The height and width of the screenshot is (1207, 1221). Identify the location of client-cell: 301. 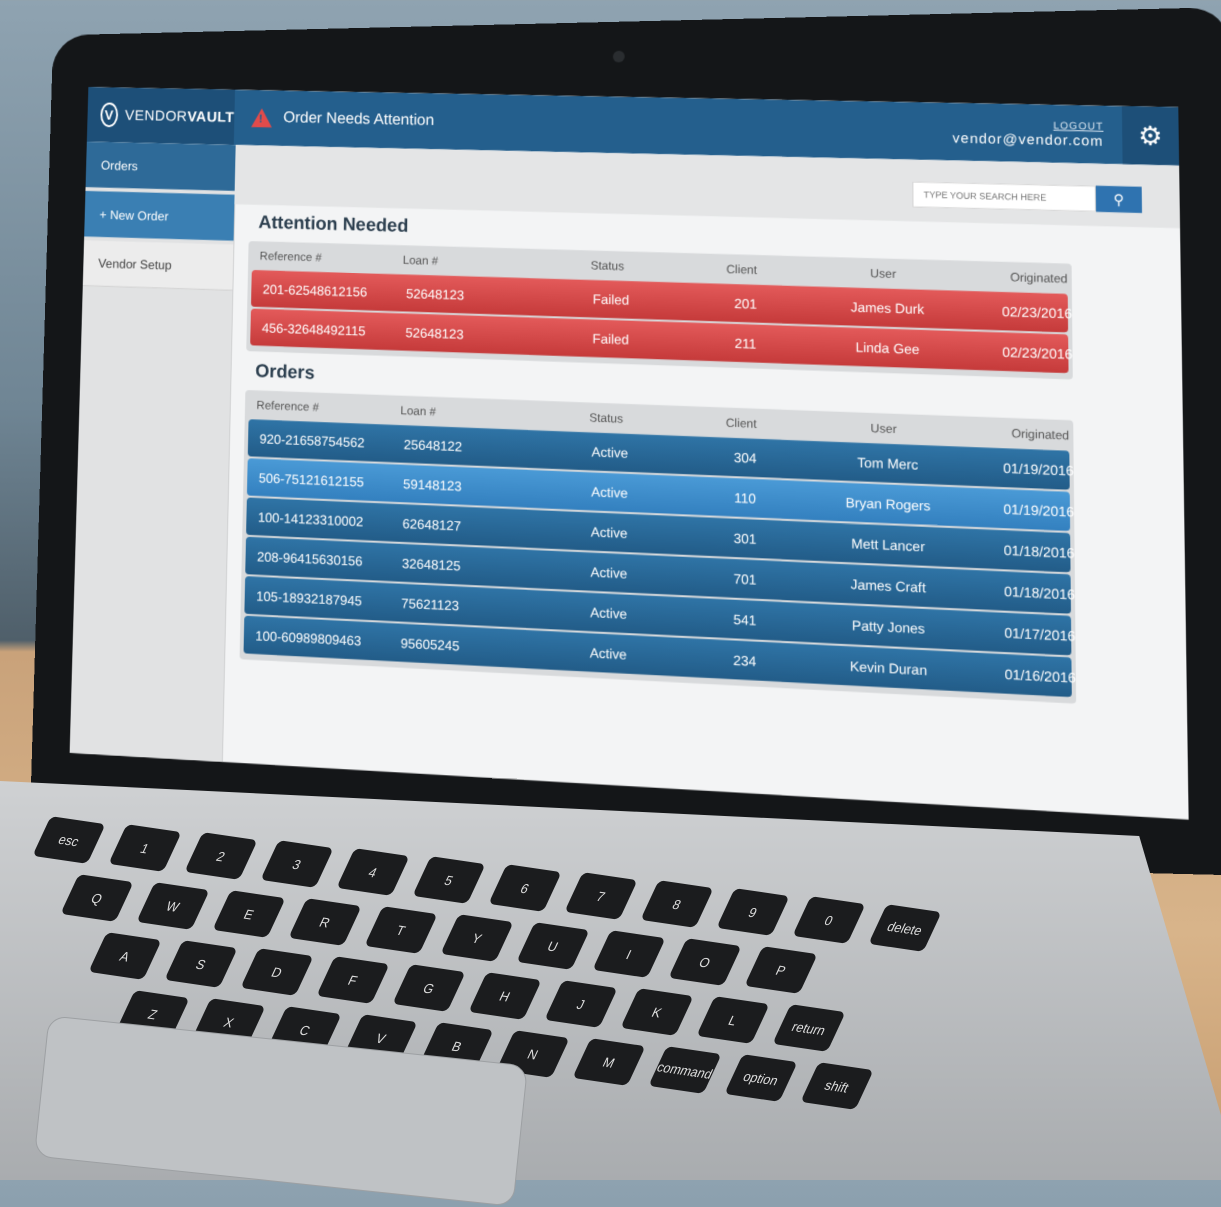
(745, 538).